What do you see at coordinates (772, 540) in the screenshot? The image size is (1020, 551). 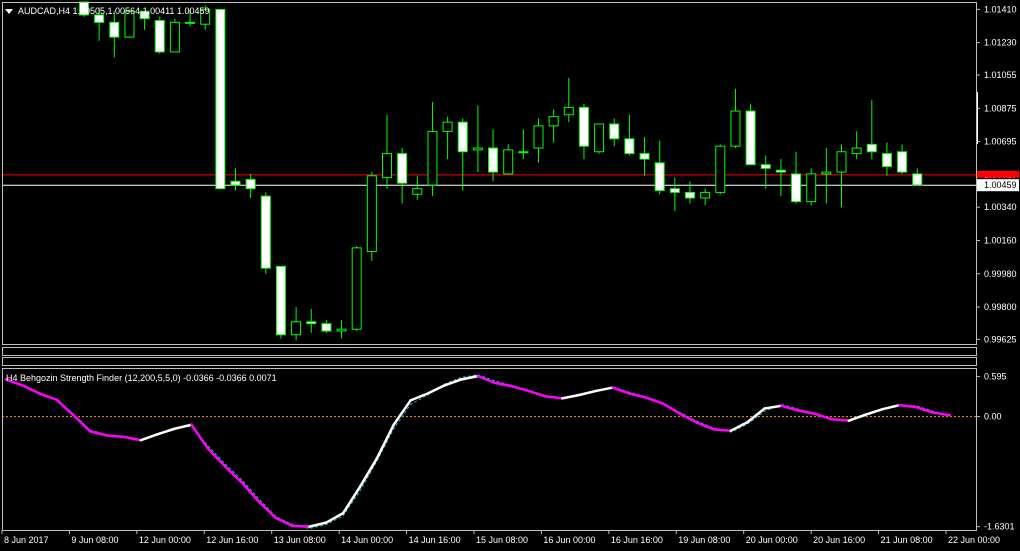 I see `time-tick-label: 20 Jun 00:00` at bounding box center [772, 540].